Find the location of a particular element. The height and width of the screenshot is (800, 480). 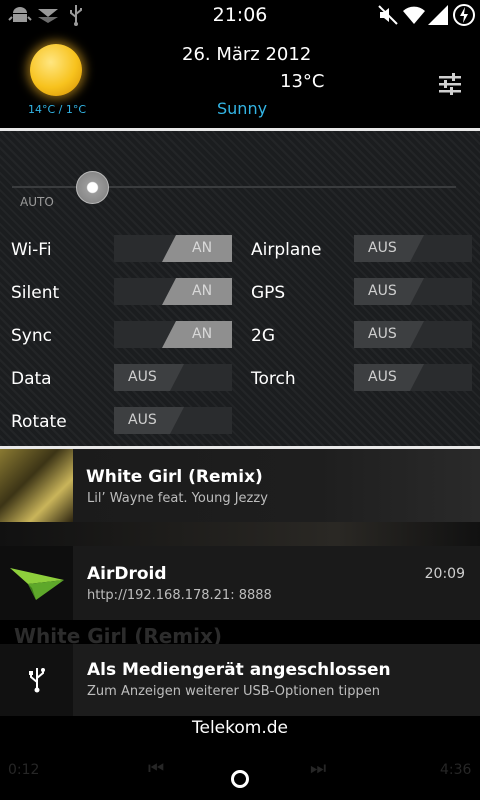

mute-icon is located at coordinates (388, 15).